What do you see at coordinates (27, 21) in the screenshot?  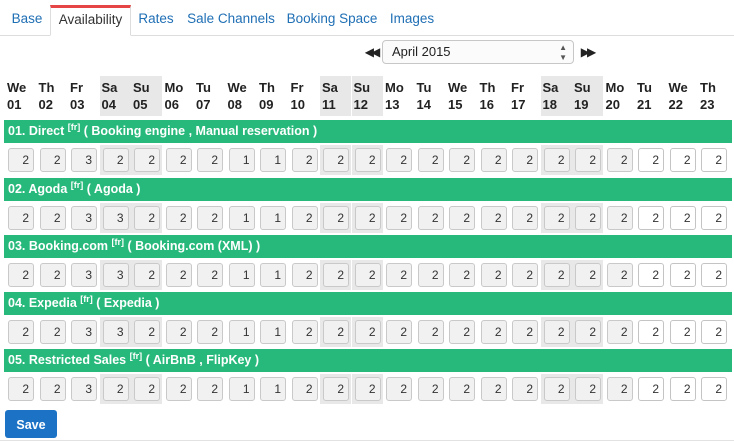 I see `tab-base: Base` at bounding box center [27, 21].